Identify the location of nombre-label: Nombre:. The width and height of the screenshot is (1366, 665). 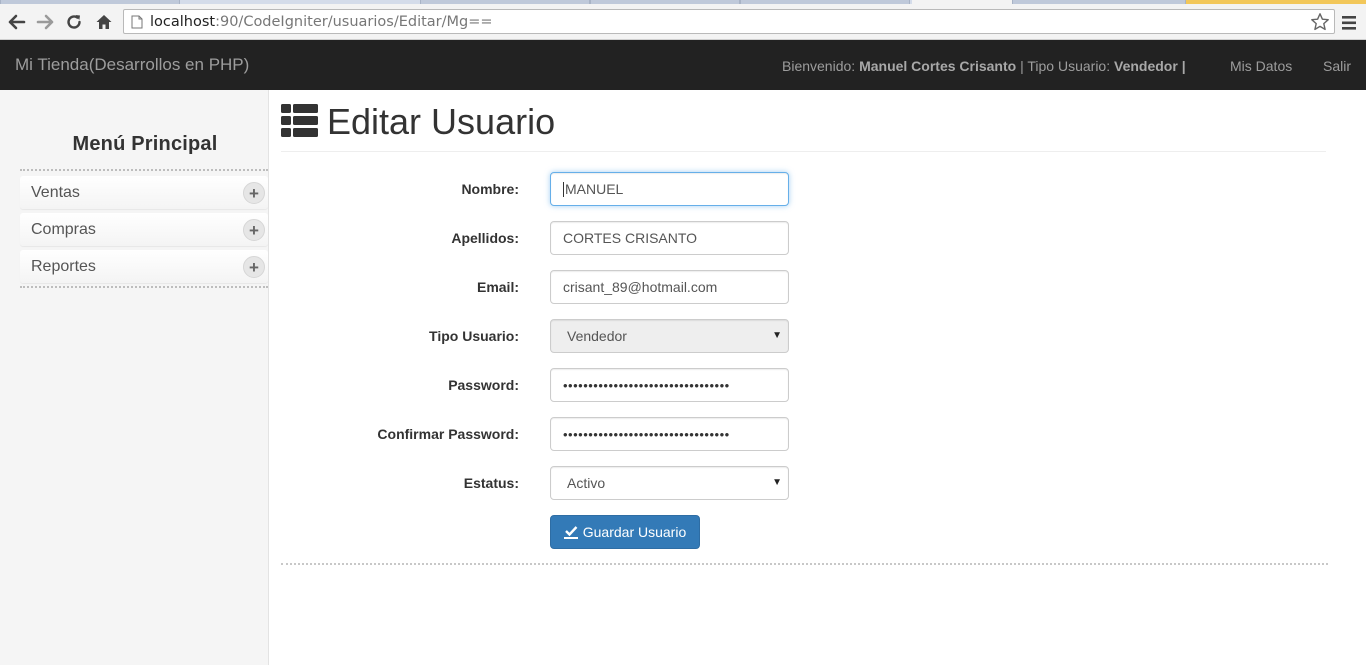
(490, 189).